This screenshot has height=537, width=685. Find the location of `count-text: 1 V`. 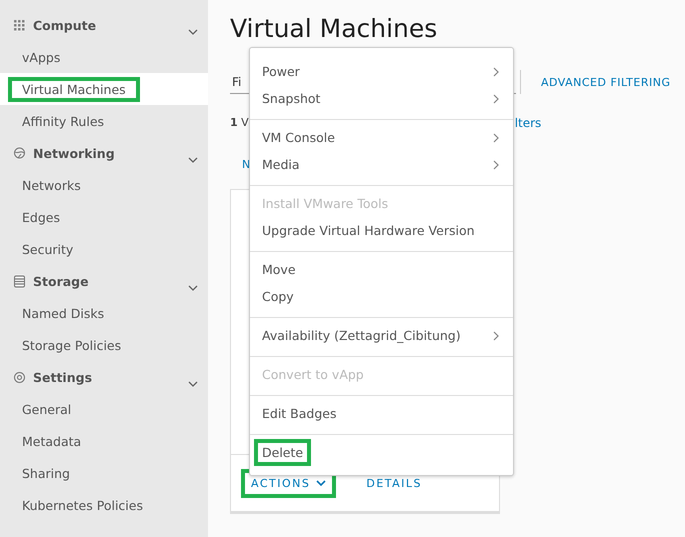

count-text: 1 V is located at coordinates (239, 123).